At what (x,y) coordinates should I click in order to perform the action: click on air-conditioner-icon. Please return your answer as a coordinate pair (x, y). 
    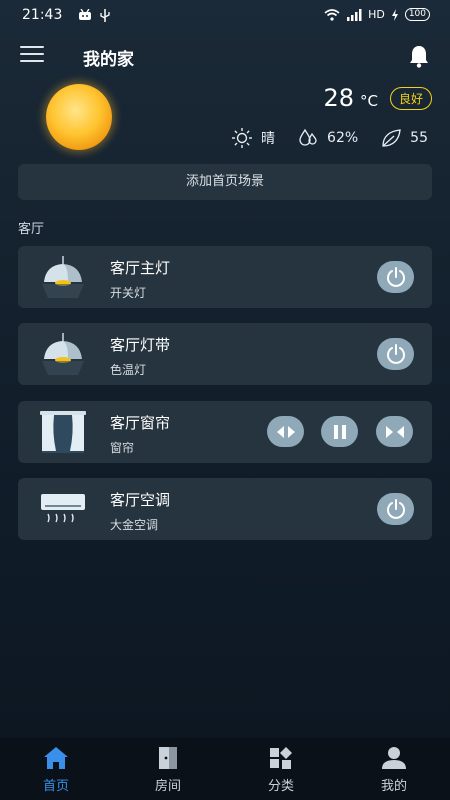
    Looking at the image, I should click on (63, 508).